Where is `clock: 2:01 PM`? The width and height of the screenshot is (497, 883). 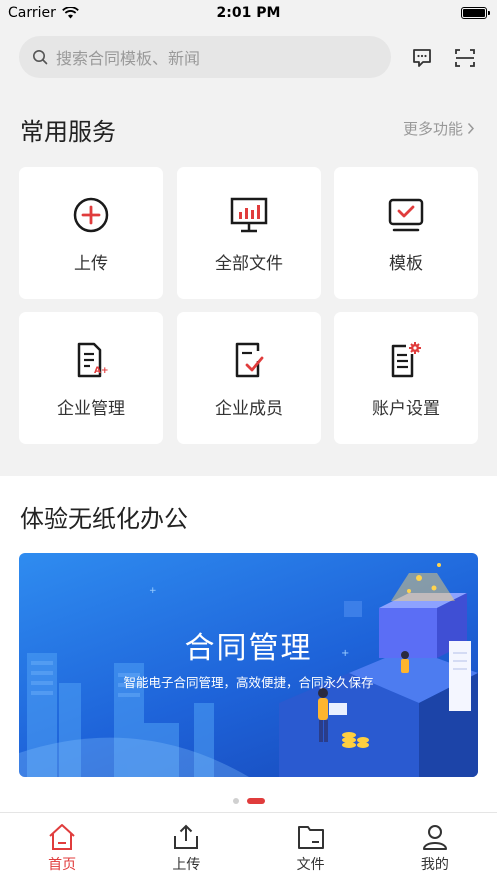 clock: 2:01 PM is located at coordinates (248, 13).